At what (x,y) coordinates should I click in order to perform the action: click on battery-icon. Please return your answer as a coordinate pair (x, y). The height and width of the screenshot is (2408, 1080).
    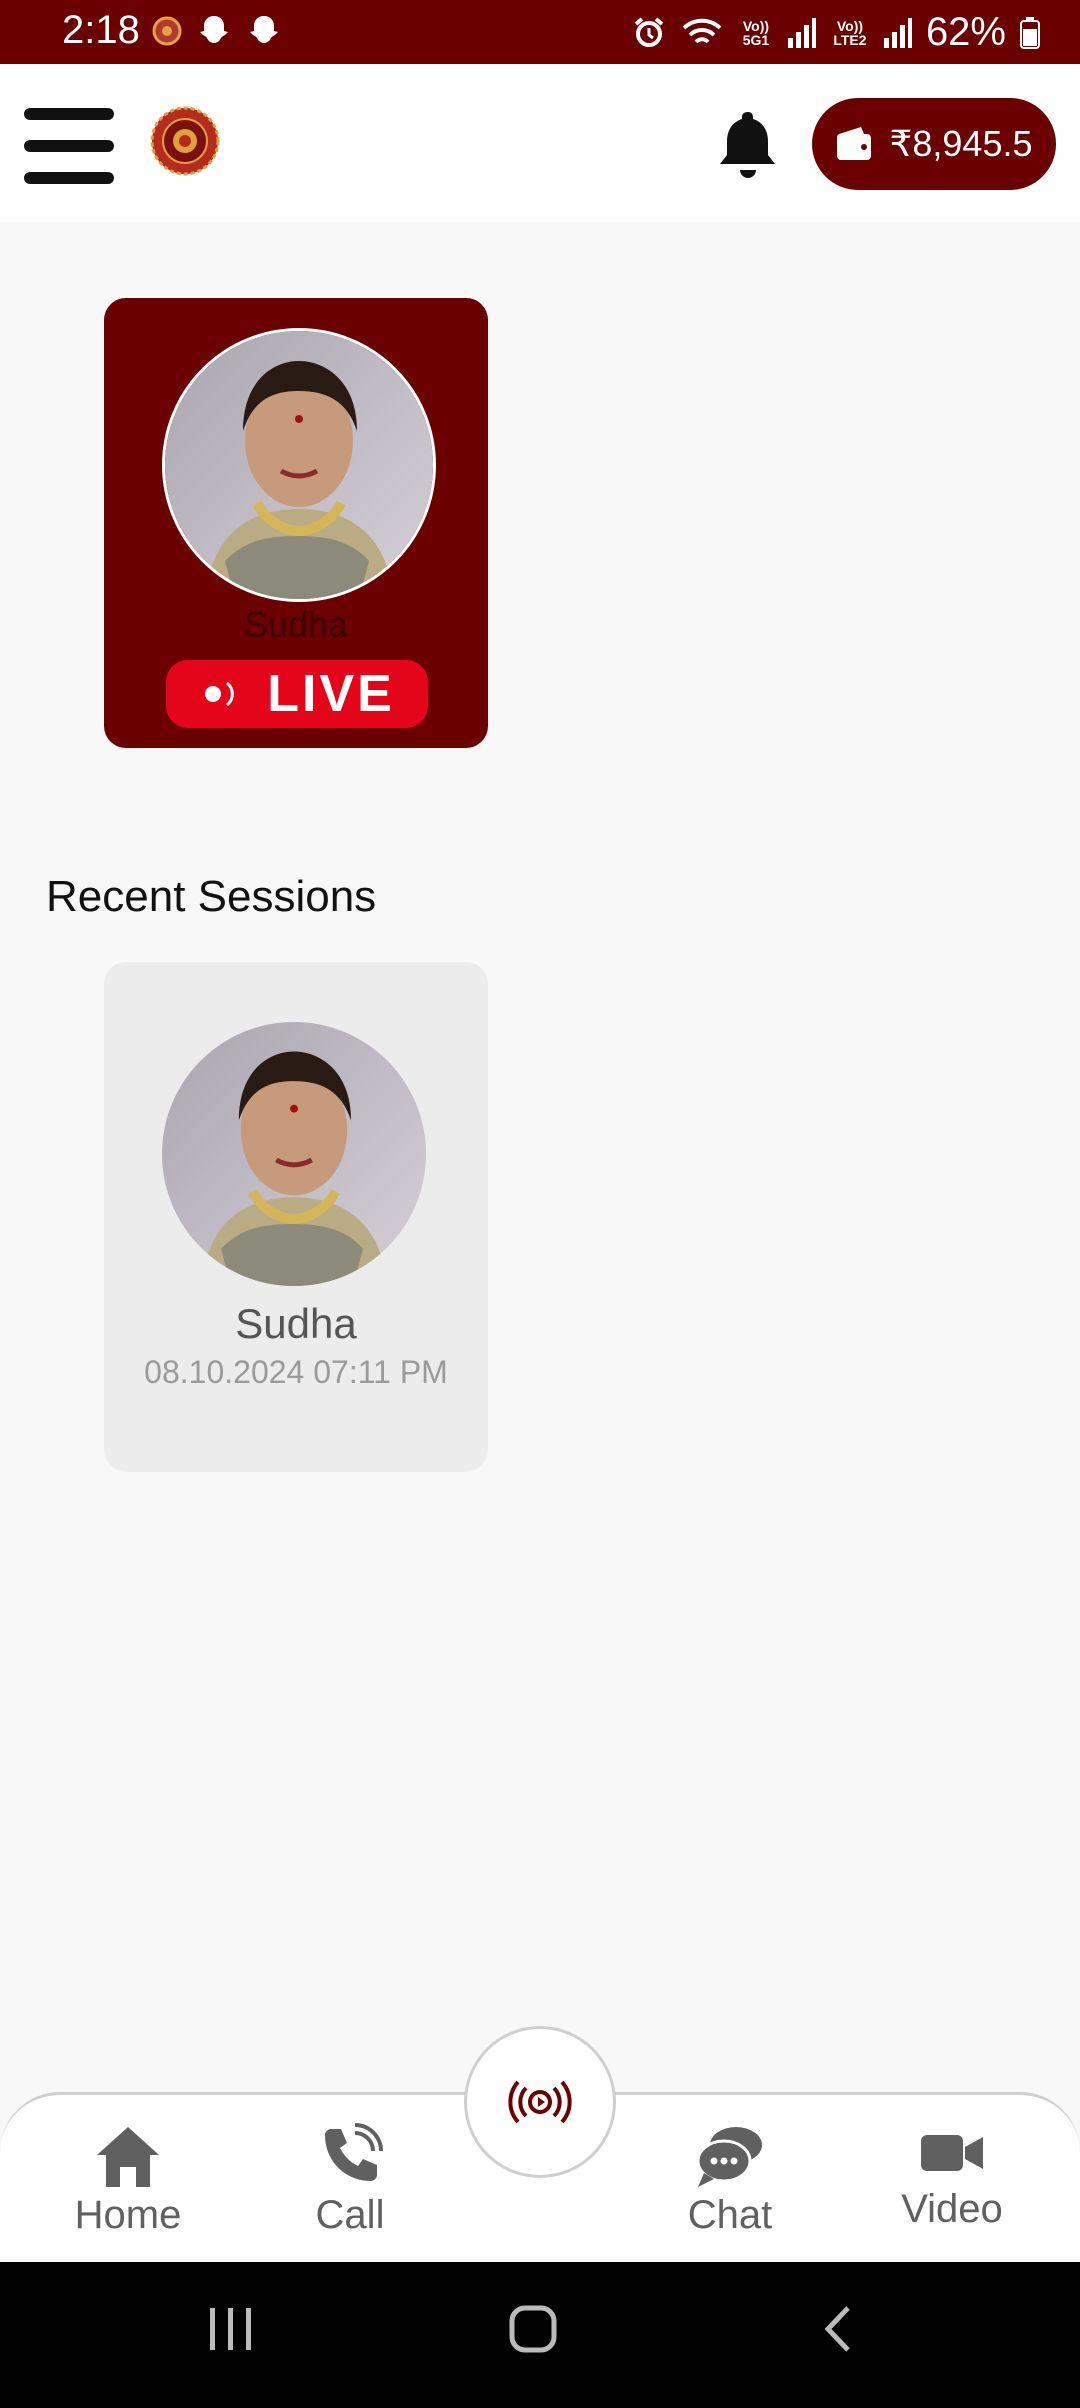
    Looking at the image, I should click on (1030, 32).